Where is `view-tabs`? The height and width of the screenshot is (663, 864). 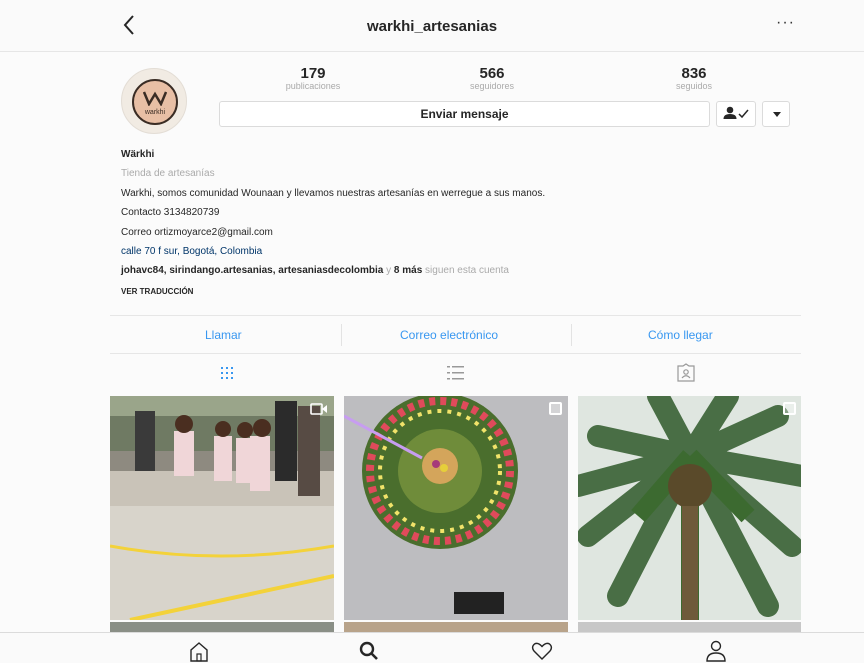 view-tabs is located at coordinates (455, 374).